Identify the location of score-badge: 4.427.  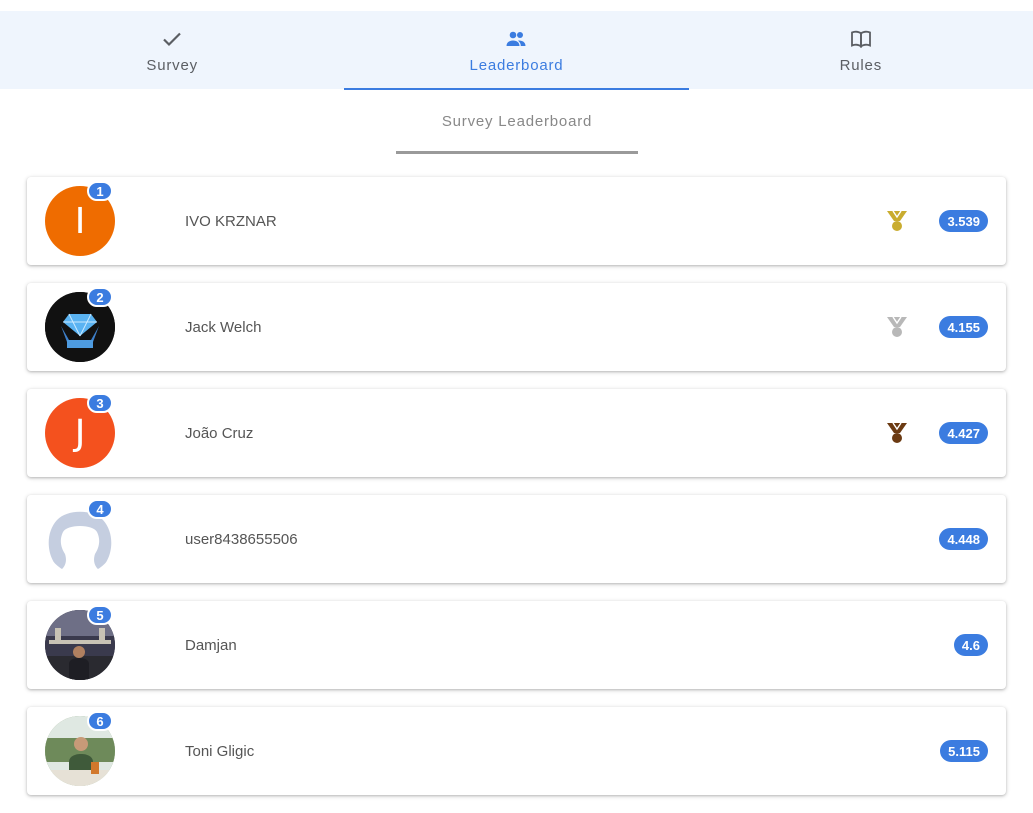
(963, 433).